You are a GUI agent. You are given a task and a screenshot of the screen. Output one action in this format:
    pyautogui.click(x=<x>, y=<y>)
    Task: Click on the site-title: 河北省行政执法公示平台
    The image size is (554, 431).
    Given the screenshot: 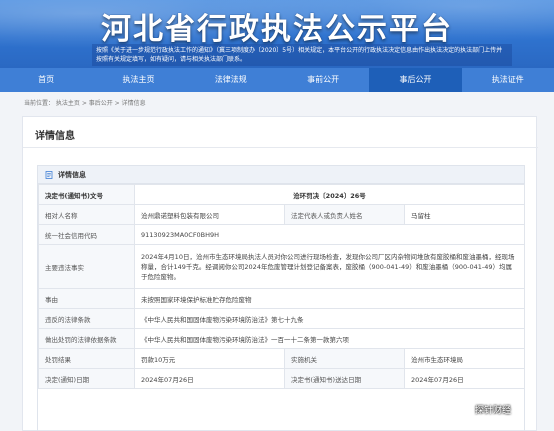 What is the action you would take?
    pyautogui.click(x=277, y=29)
    